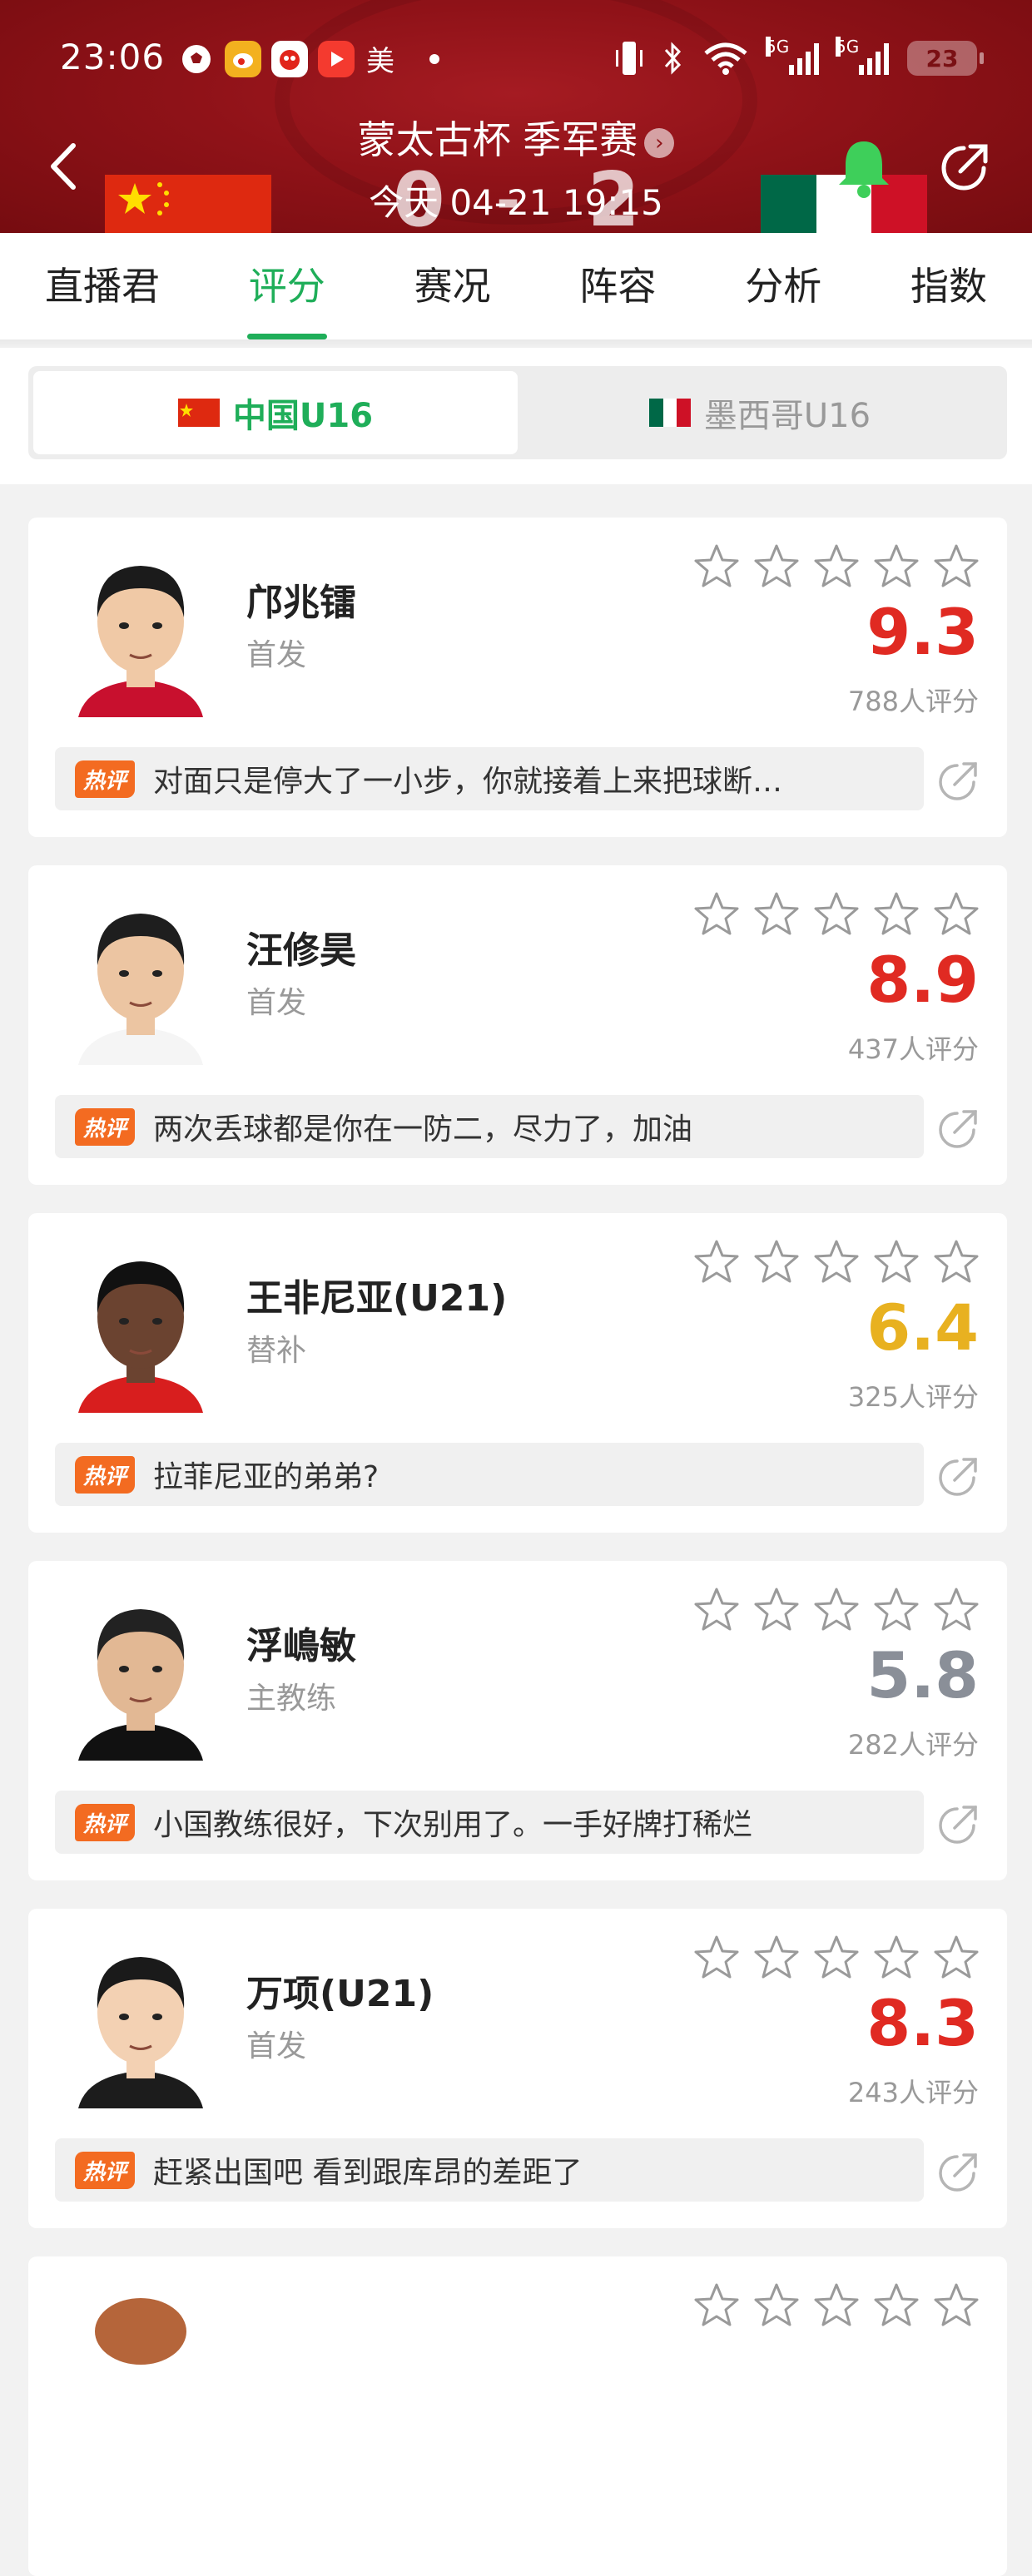  Describe the element at coordinates (113, 57) in the screenshot. I see `status-time: 23:06` at that location.